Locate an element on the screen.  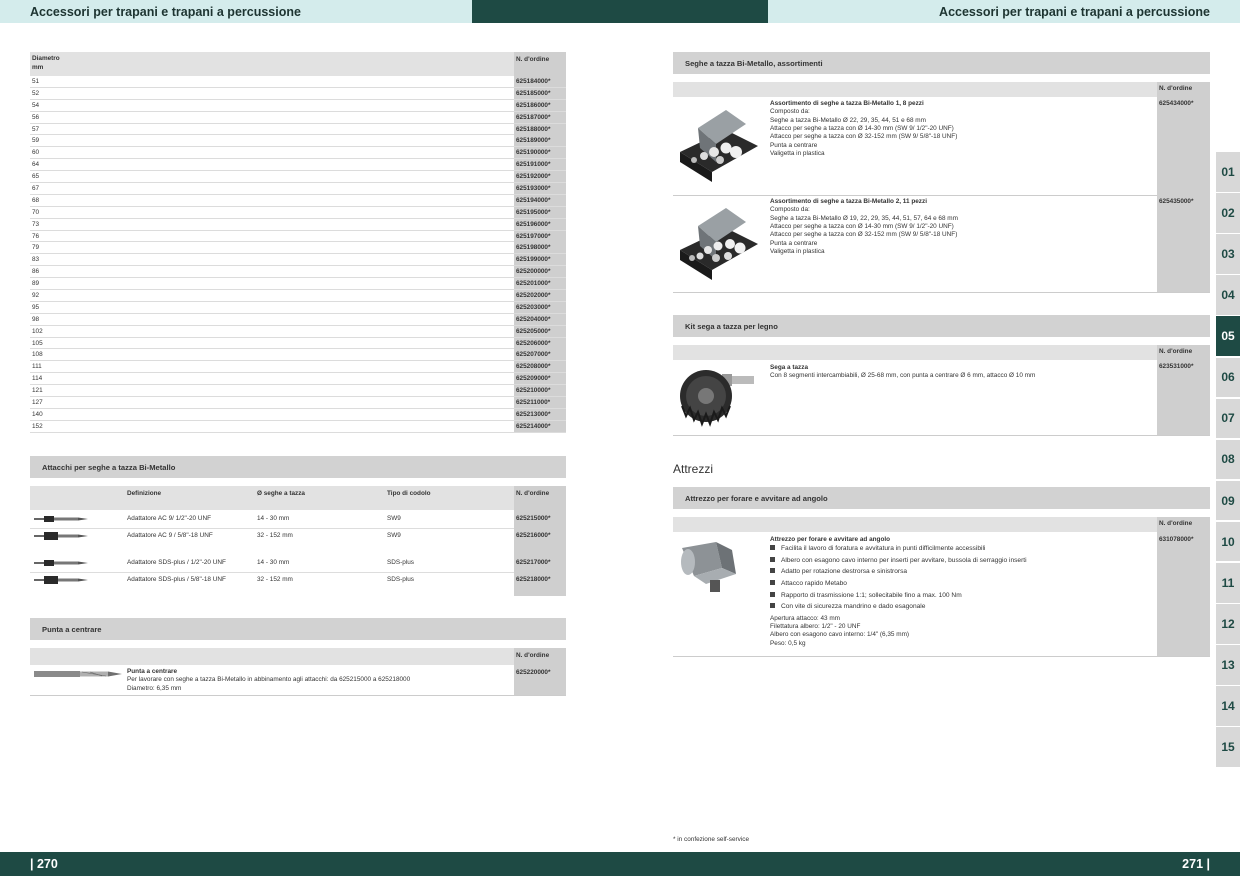
chapter-tab-01: 01 is located at coordinates (1228, 172).